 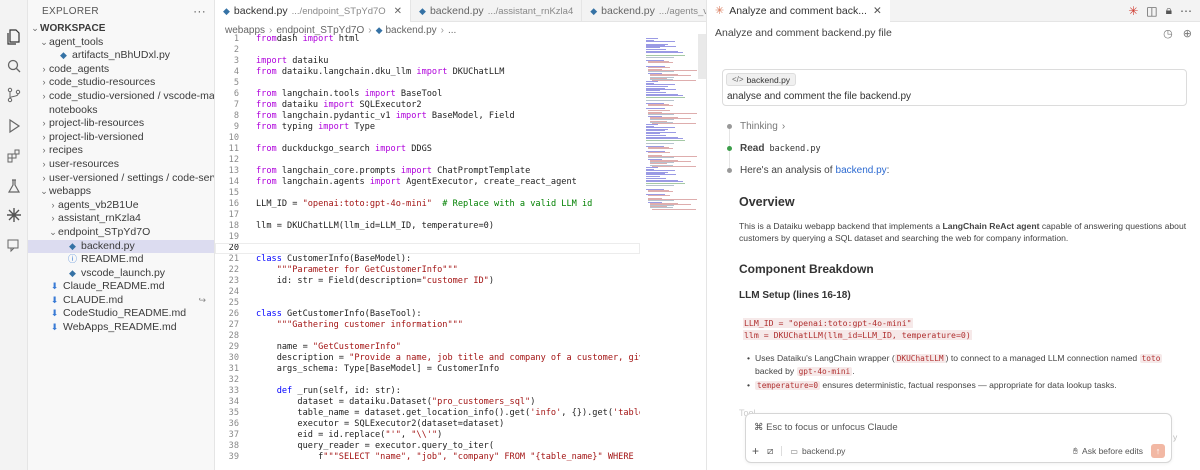 I want to click on code-token: _run(self, id: str):, so click(x=346, y=391).